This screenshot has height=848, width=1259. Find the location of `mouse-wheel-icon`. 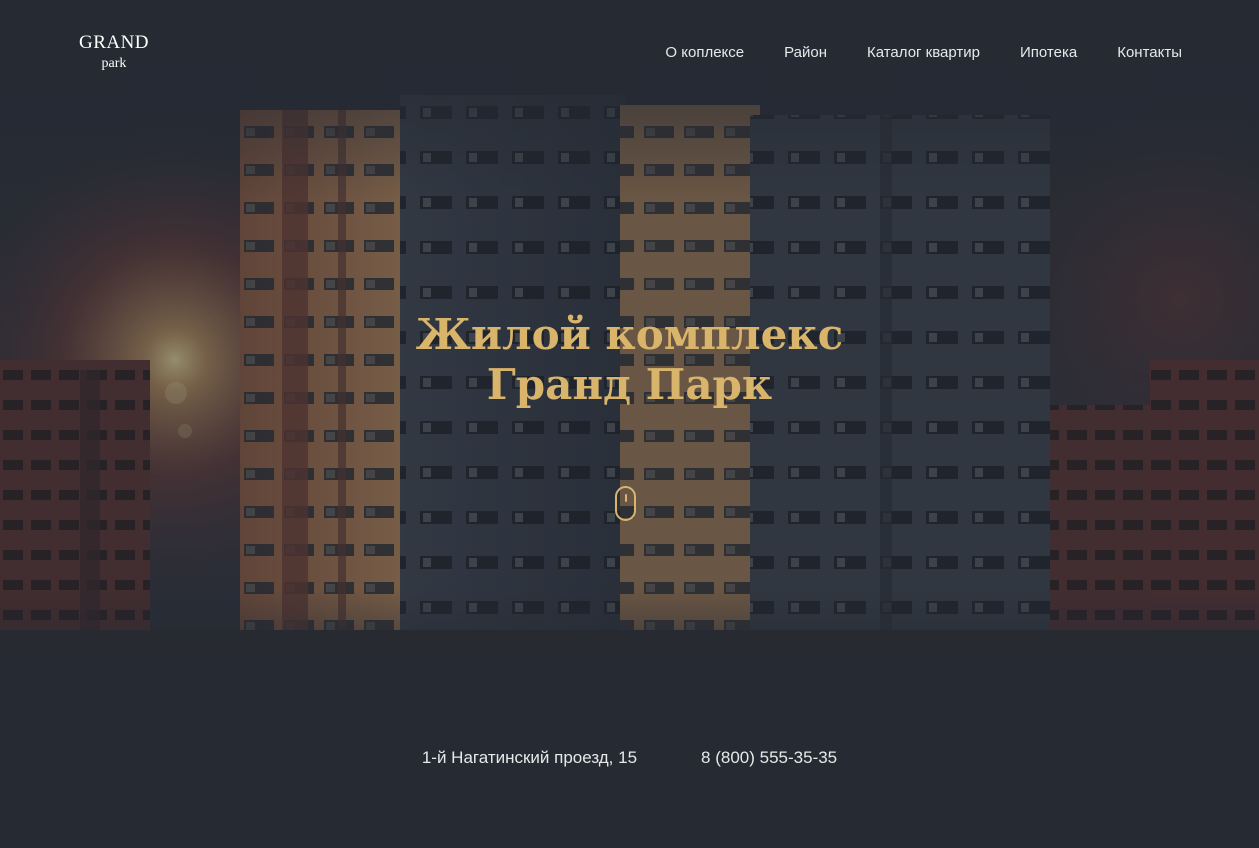

mouse-wheel-icon is located at coordinates (625, 498).